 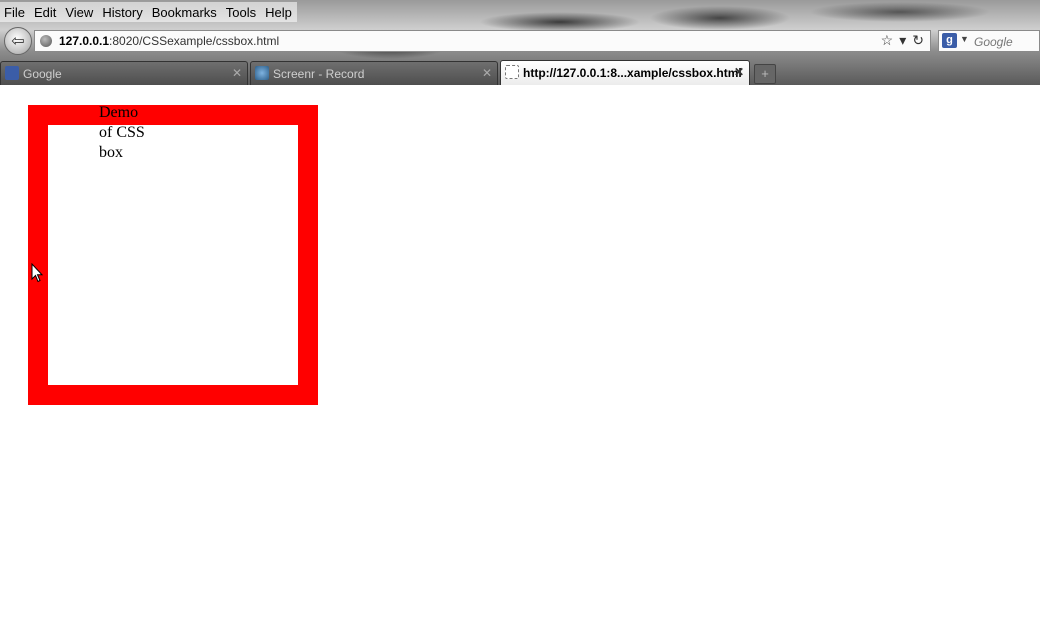 What do you see at coordinates (887, 40) in the screenshot?
I see `bookmark-star-icon: ☆` at bounding box center [887, 40].